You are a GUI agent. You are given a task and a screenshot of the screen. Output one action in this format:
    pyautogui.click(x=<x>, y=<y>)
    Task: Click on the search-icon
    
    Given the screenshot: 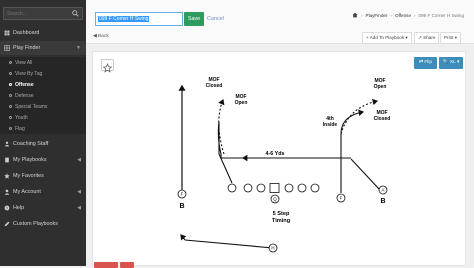 What is the action you would take?
    pyautogui.click(x=75, y=13)
    